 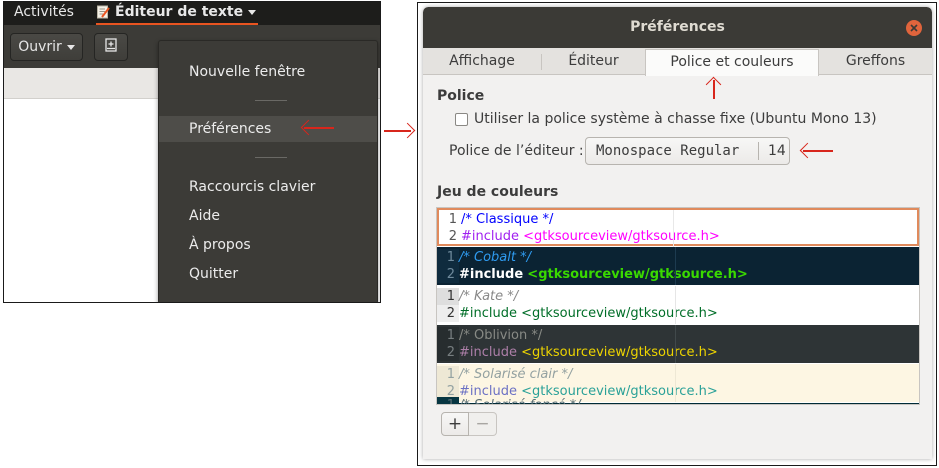 What do you see at coordinates (678, 400) in the screenshot?
I see `scheme-solarized-dark: 1/* Solarisé foncé */` at bounding box center [678, 400].